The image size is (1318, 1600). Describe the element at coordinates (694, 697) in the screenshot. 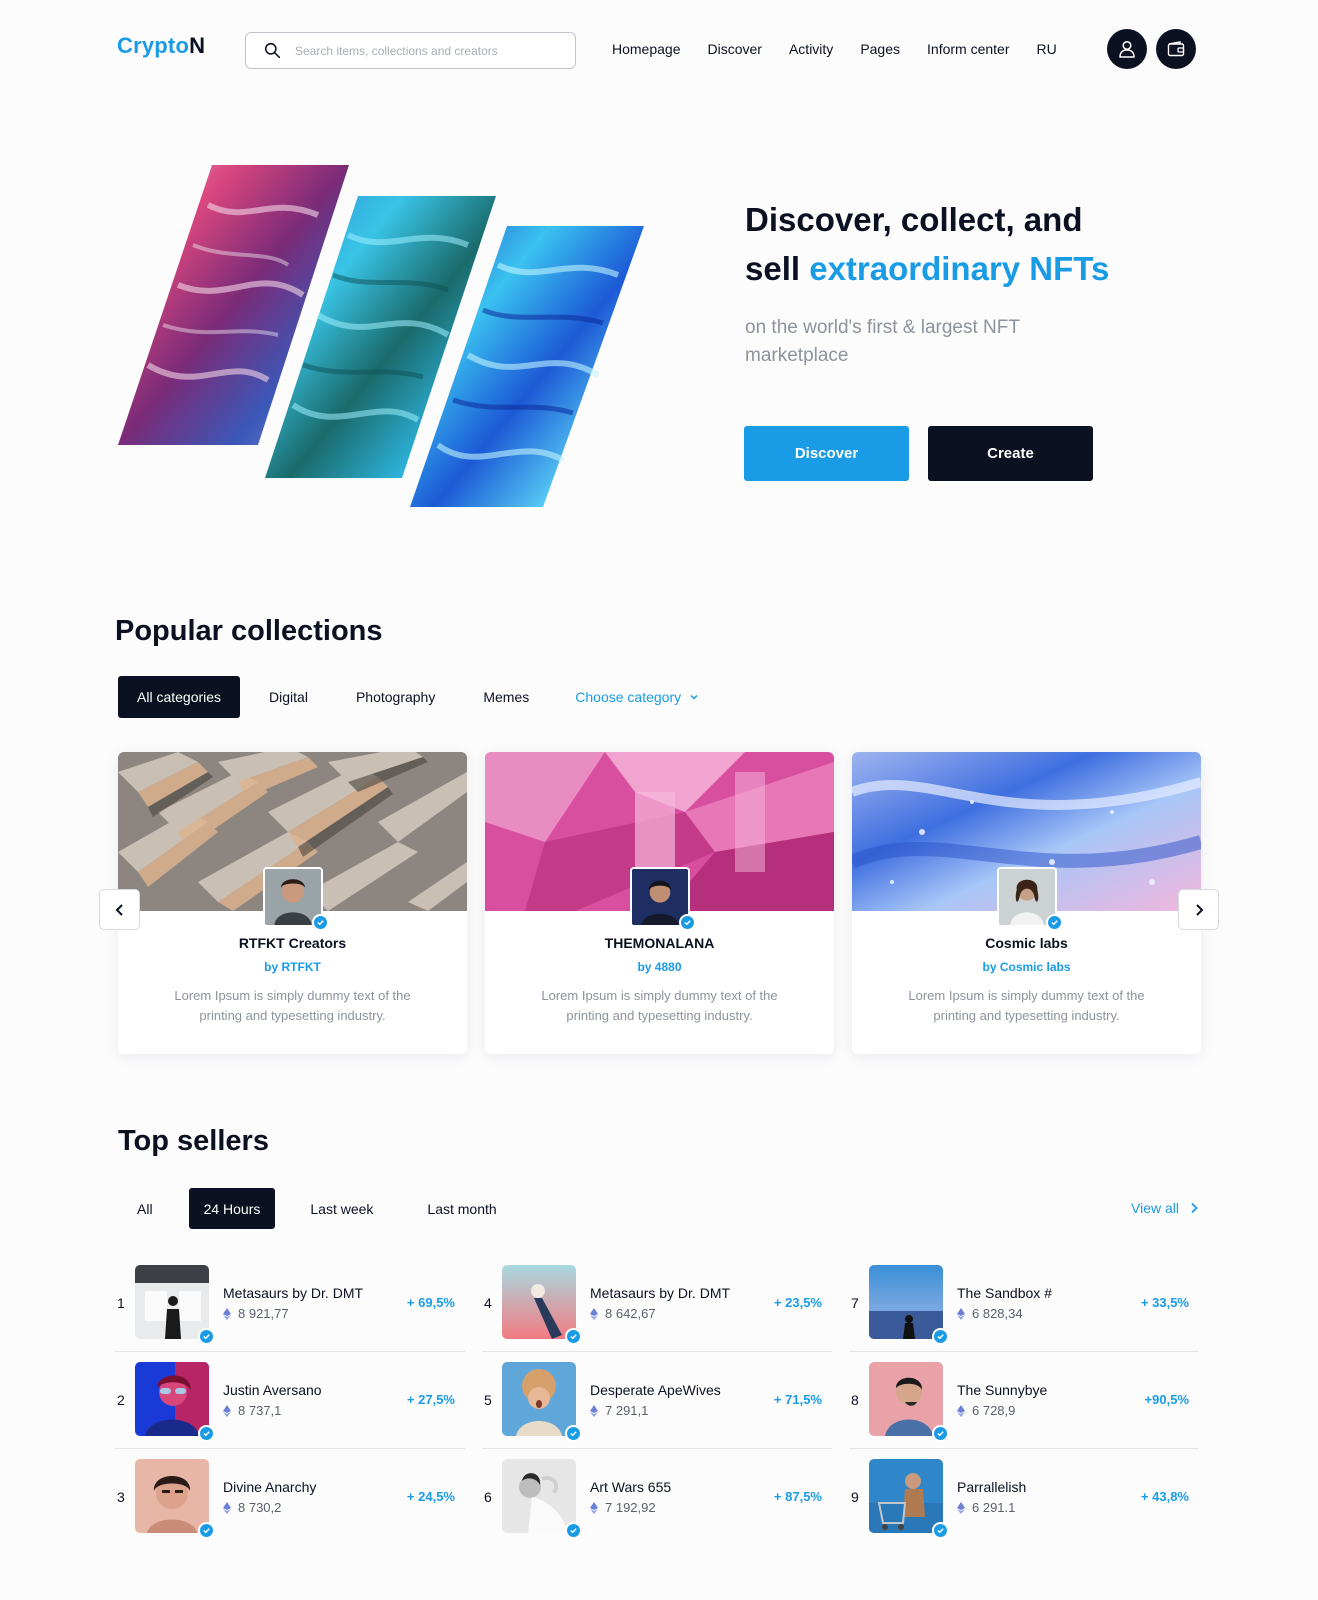

I see `chevron-down-icon` at that location.